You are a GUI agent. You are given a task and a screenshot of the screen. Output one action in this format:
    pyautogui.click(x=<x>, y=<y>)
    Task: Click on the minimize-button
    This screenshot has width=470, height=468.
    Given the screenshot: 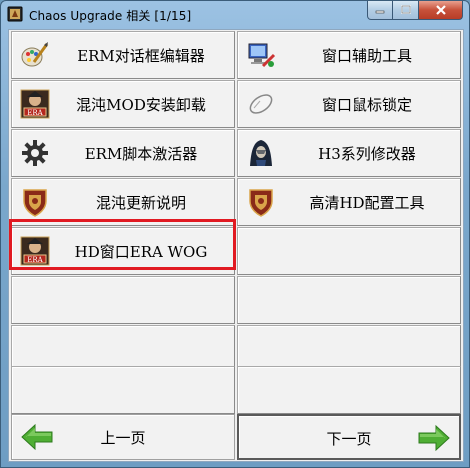 What is the action you would take?
    pyautogui.click(x=380, y=10)
    